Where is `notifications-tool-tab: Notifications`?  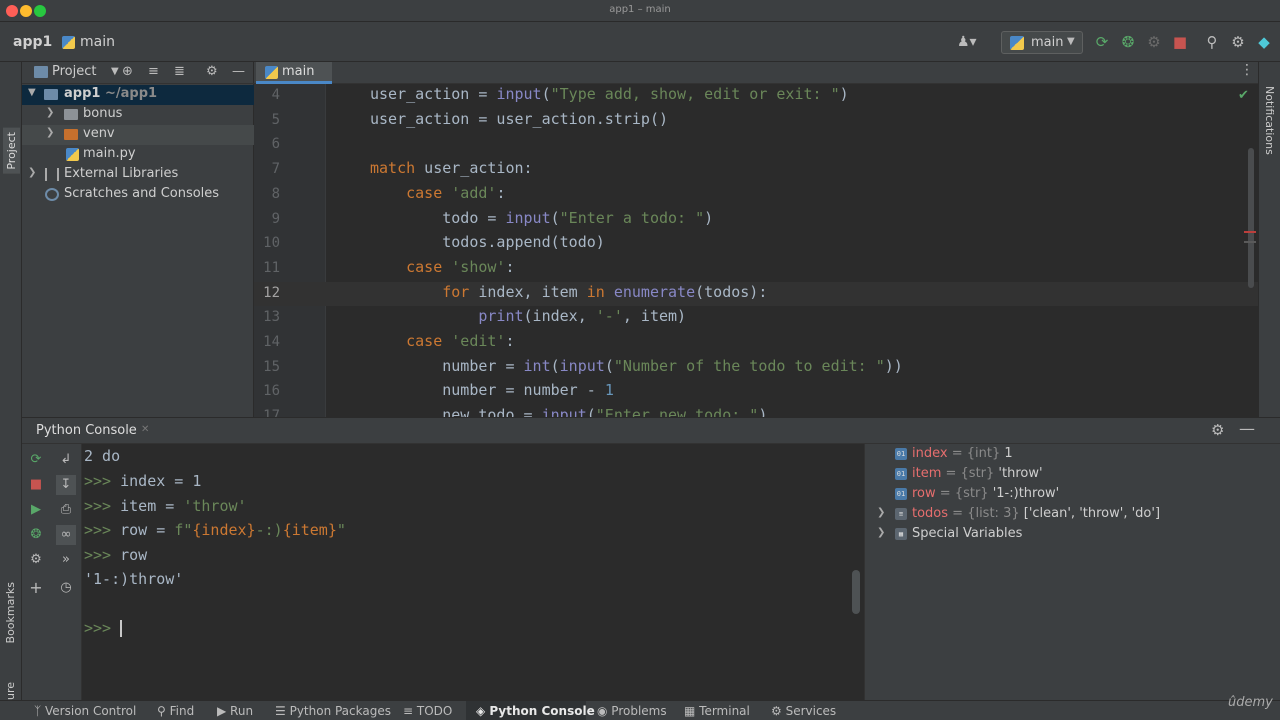 notifications-tool-tab: Notifications is located at coordinates (1269, 120).